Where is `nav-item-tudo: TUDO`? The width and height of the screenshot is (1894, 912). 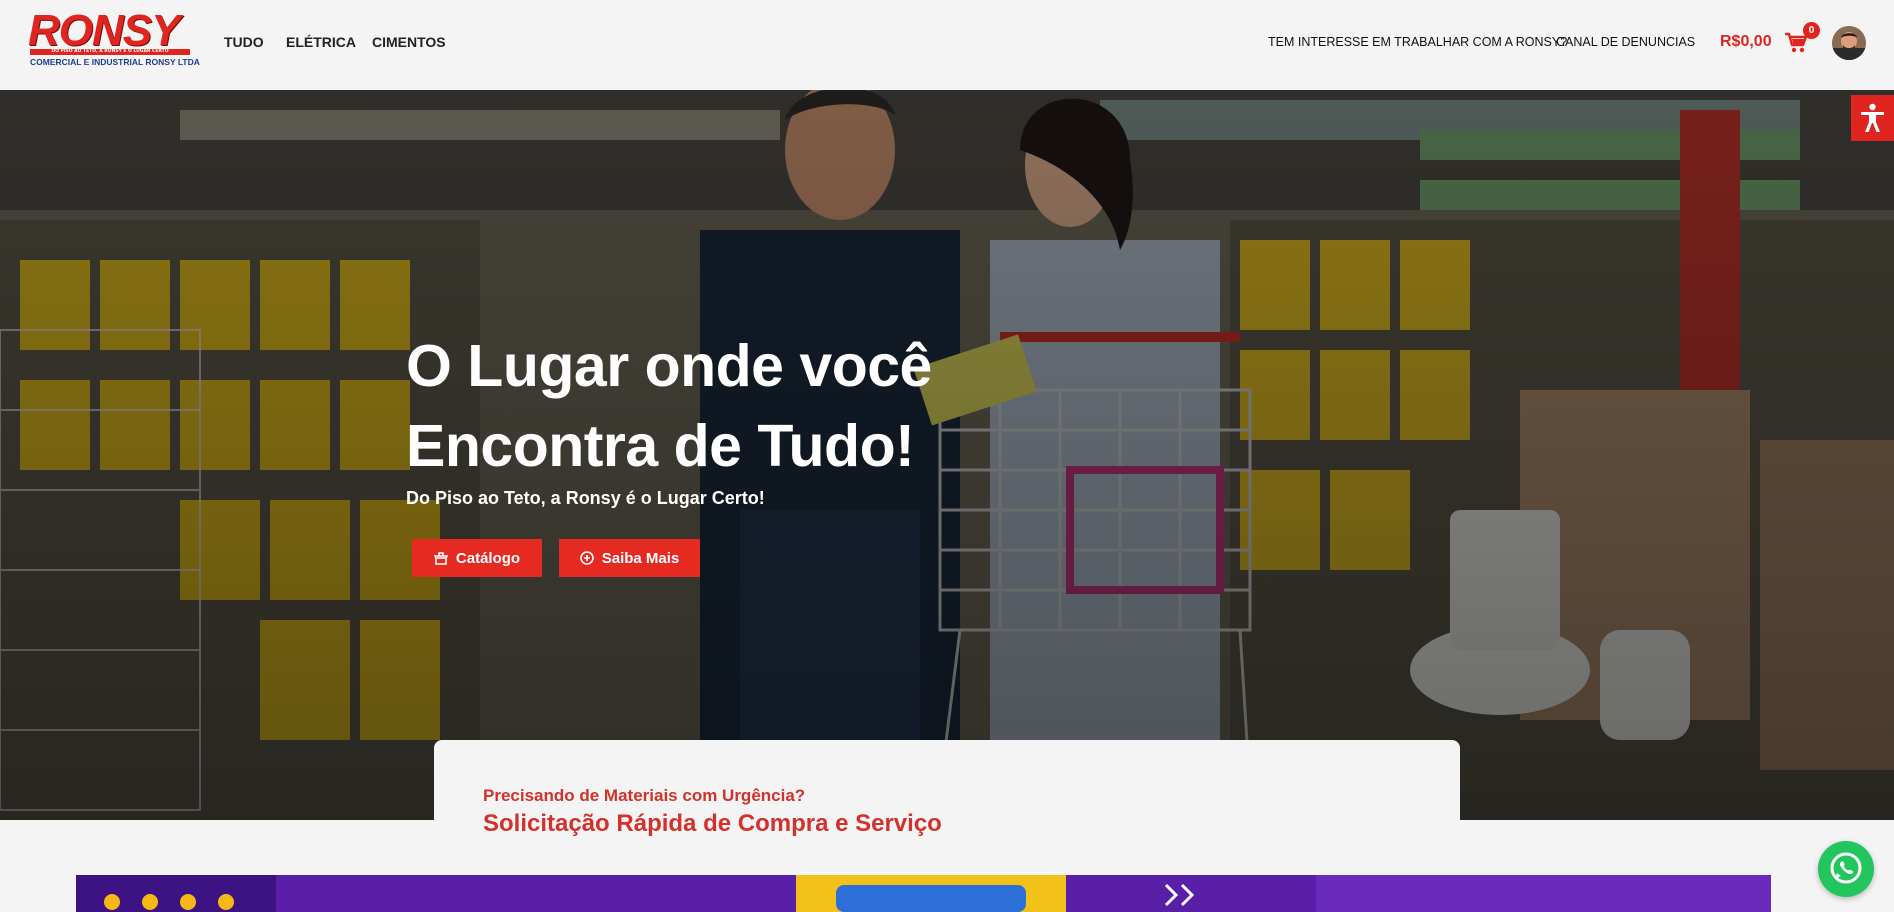 nav-item-tudo: TUDO is located at coordinates (244, 42).